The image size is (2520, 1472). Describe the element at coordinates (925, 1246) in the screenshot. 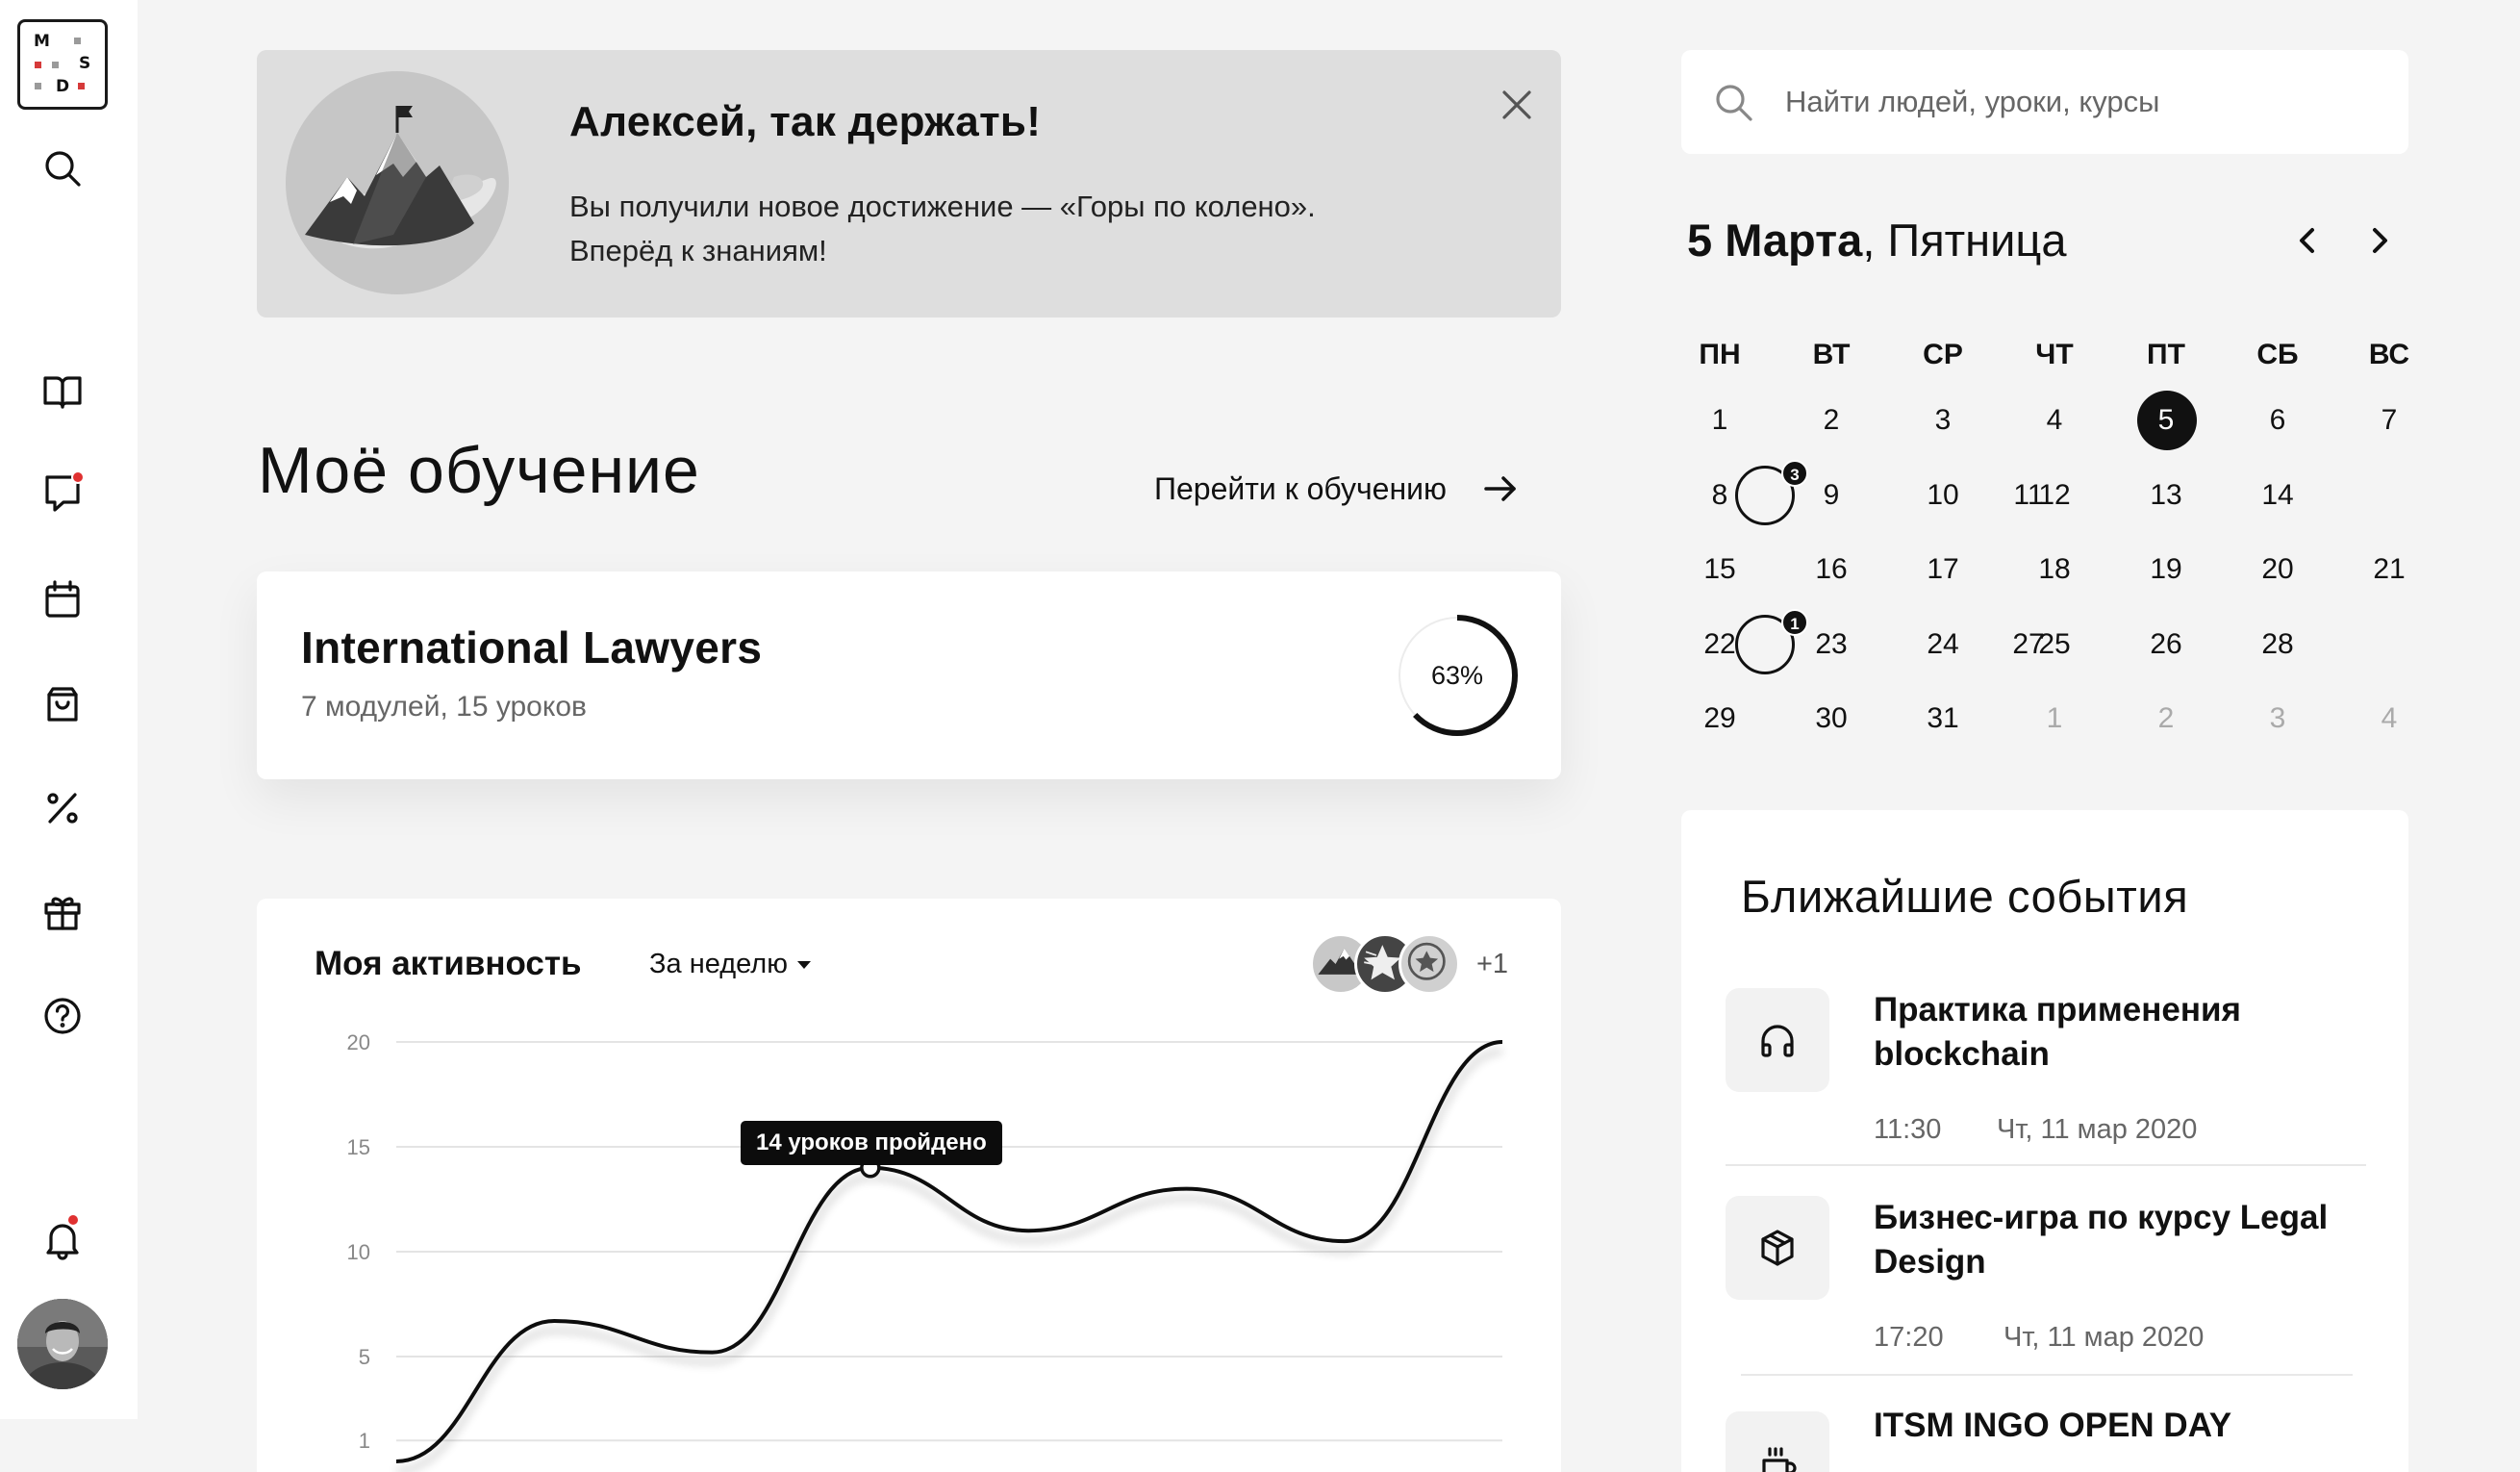

I see `activity-chart: 20 15 10 5 1` at that location.